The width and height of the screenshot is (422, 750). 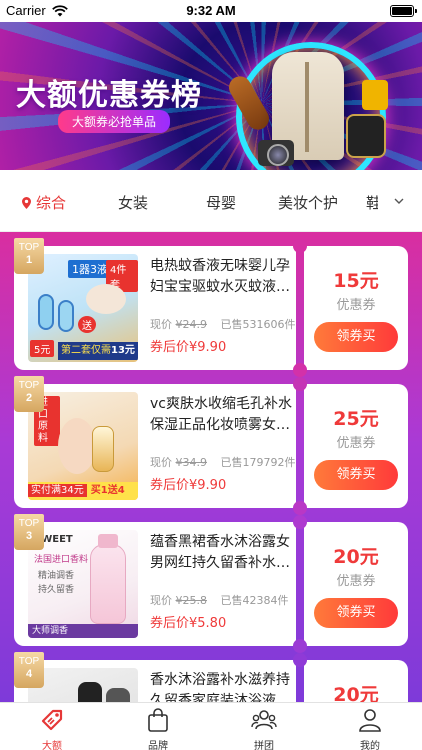 I want to click on price-row: 现价 ¥34.9 已售179792件, so click(x=223, y=462).